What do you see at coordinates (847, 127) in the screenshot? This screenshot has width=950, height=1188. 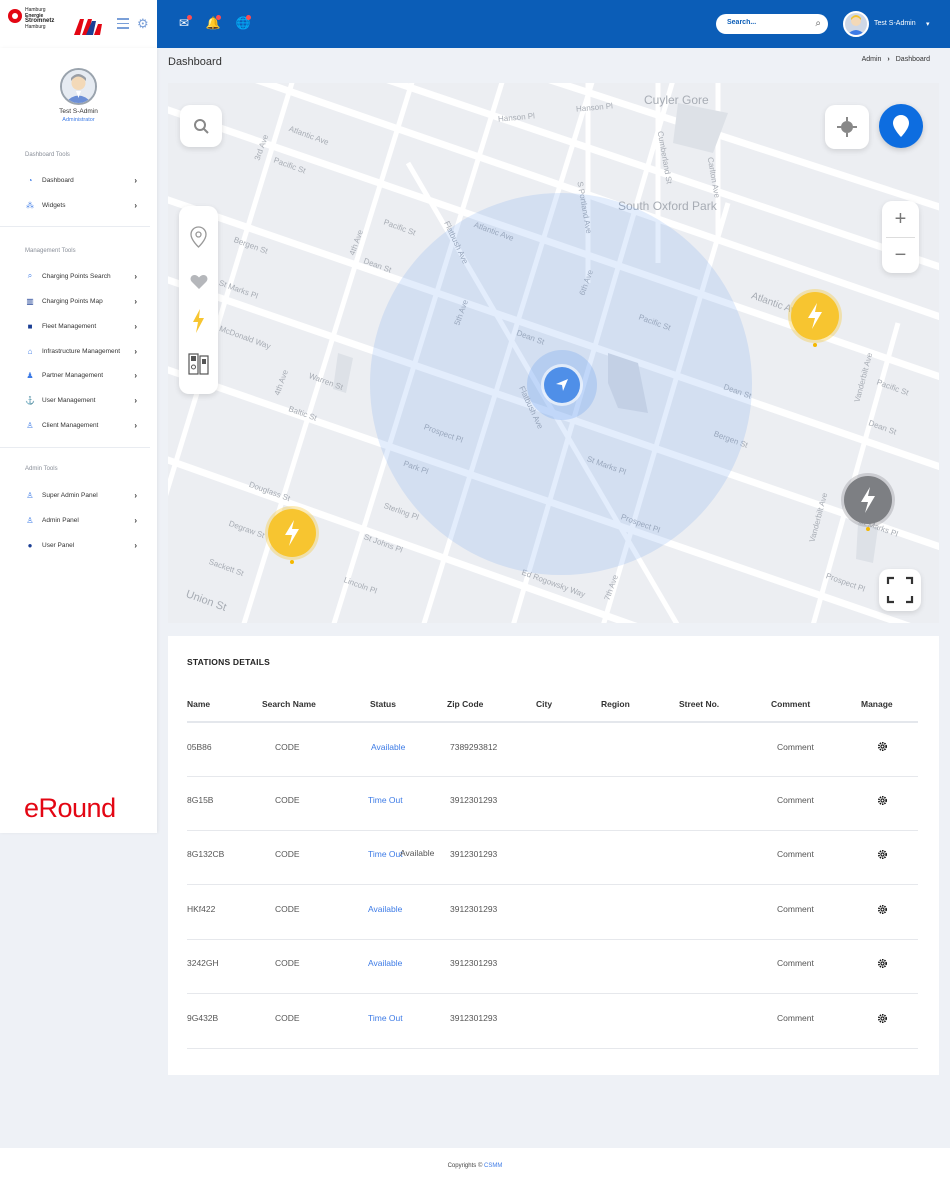 I see `center-location-button` at bounding box center [847, 127].